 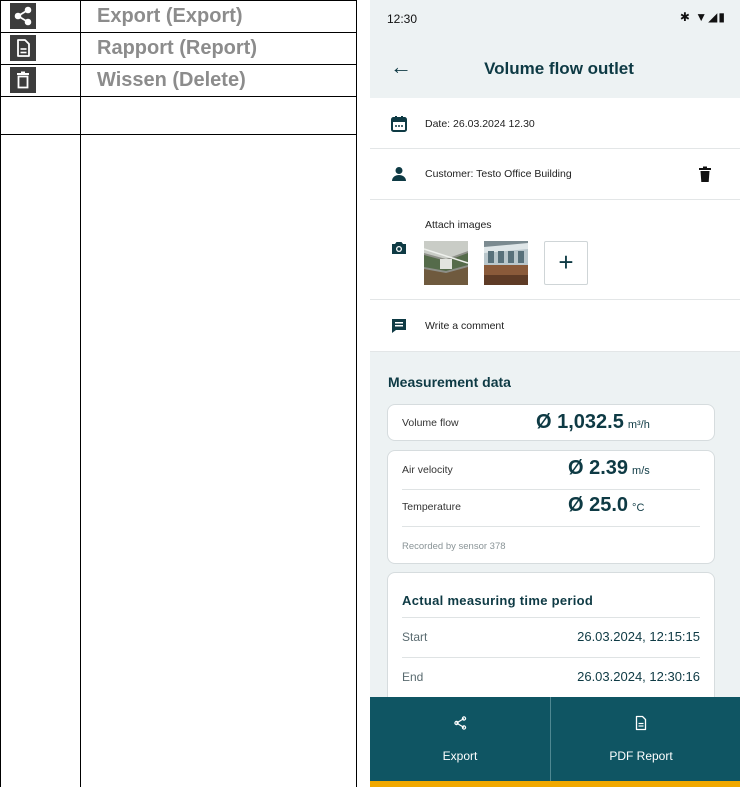 I want to click on legend-label: Rapport (Report), so click(x=177, y=48).